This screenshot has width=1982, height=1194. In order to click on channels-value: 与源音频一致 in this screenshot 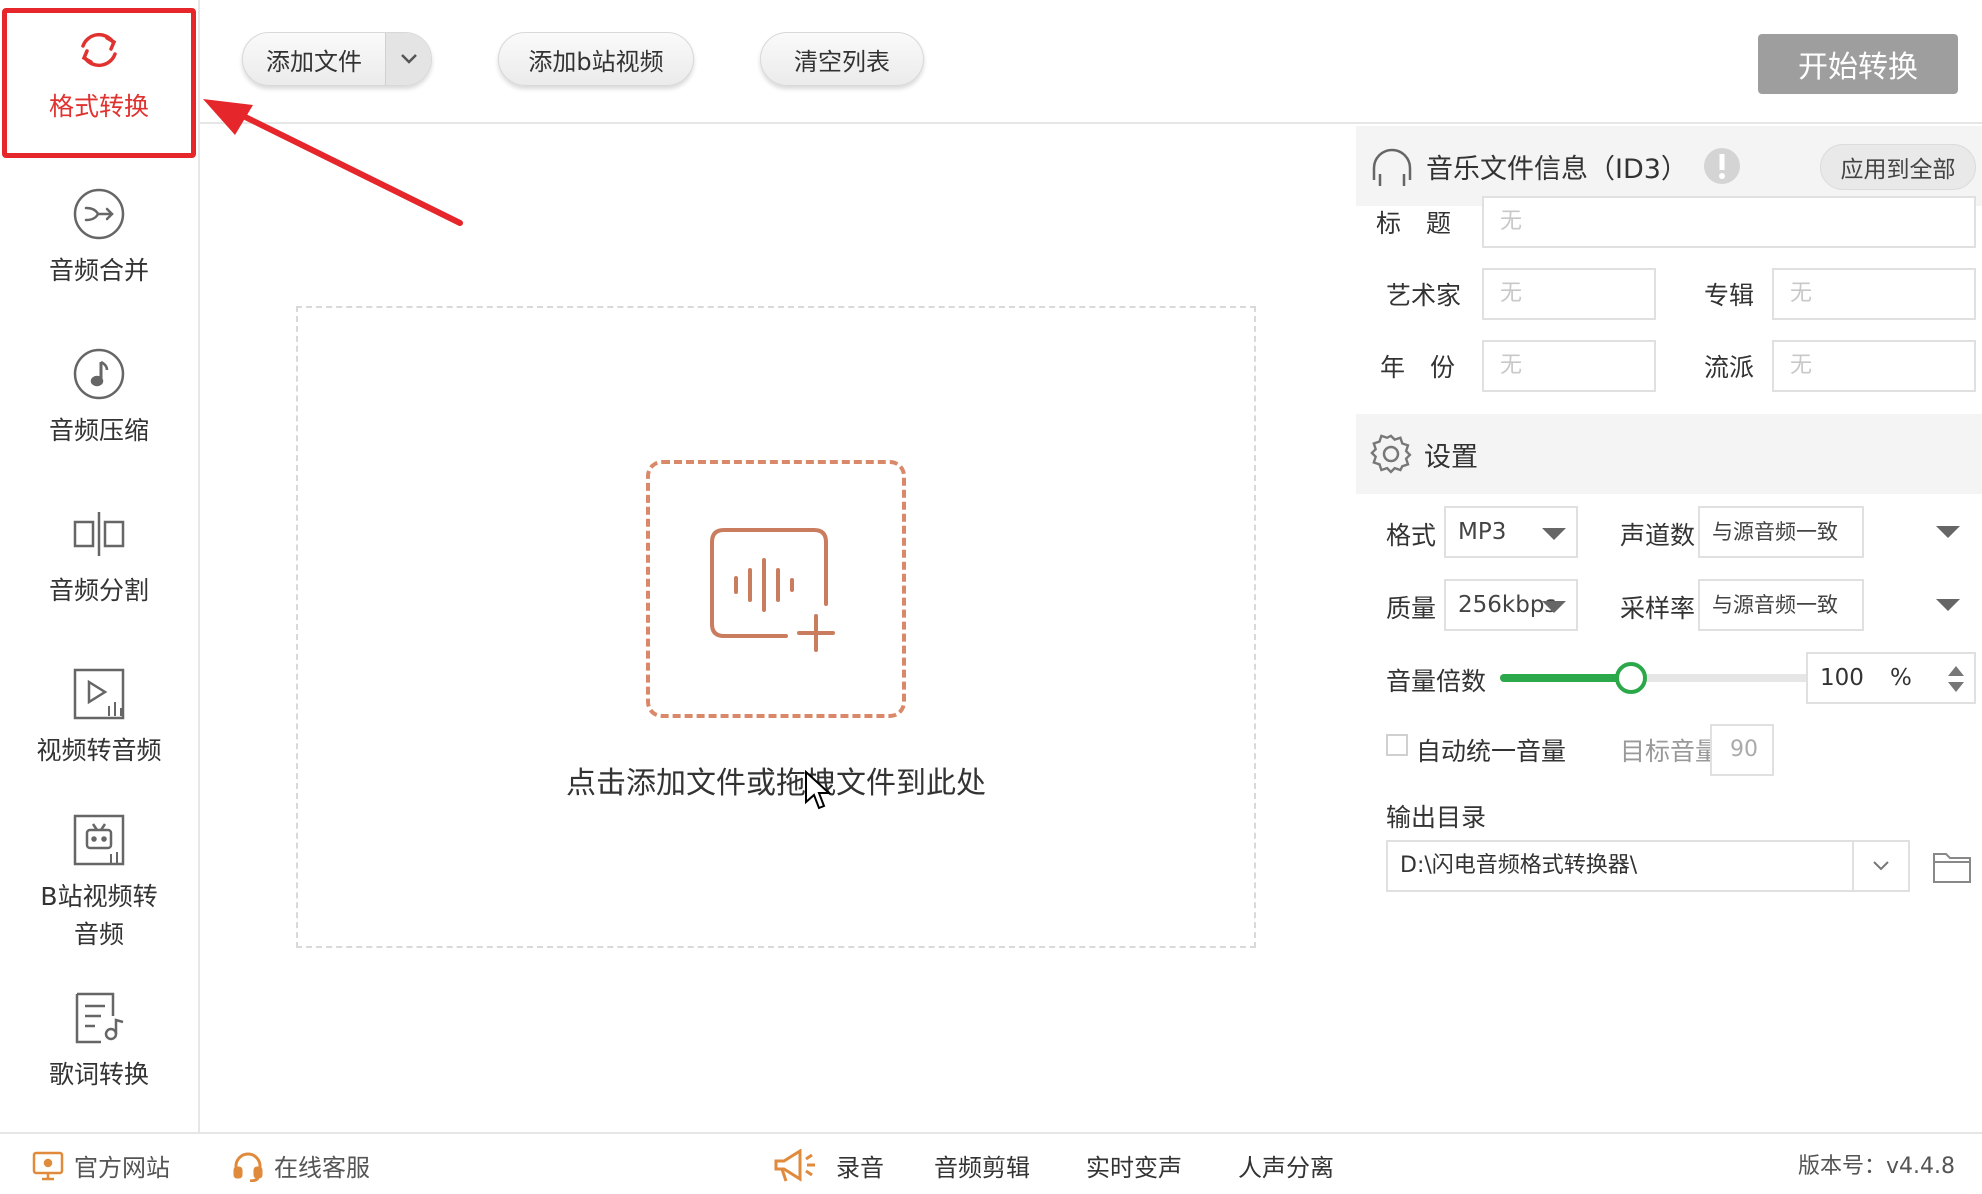, I will do `click(1775, 532)`.